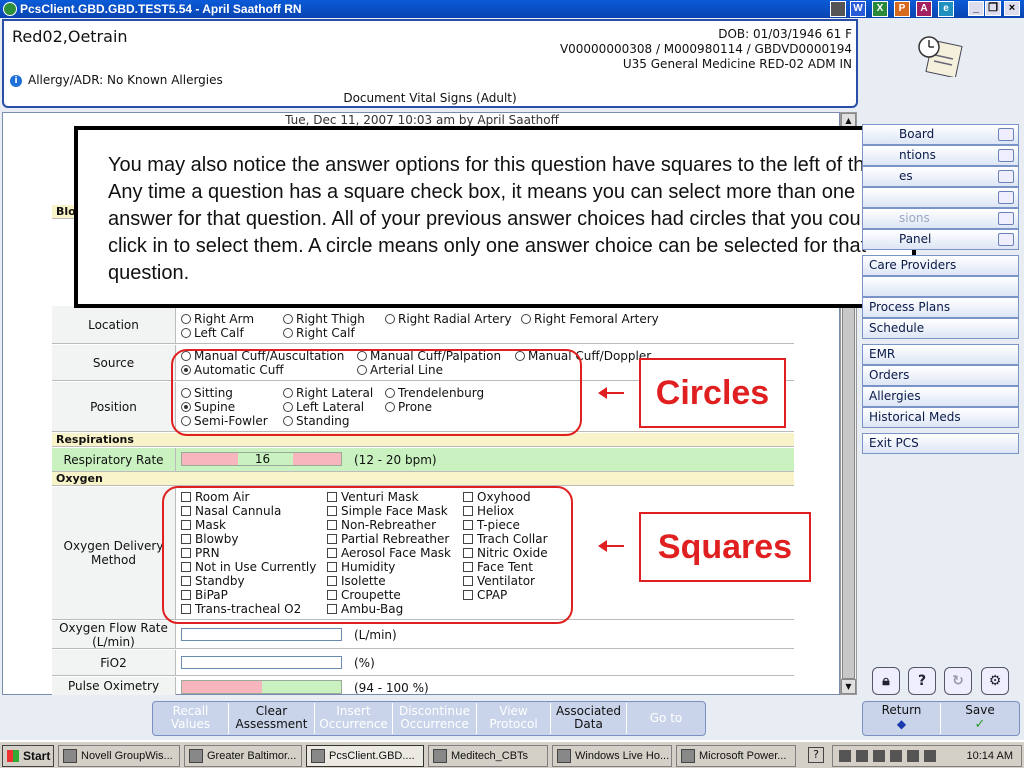 Image resolution: width=1024 pixels, height=768 pixels. What do you see at coordinates (488, 756) in the screenshot?
I see `taskbar-item: Meditech_CBTs` at bounding box center [488, 756].